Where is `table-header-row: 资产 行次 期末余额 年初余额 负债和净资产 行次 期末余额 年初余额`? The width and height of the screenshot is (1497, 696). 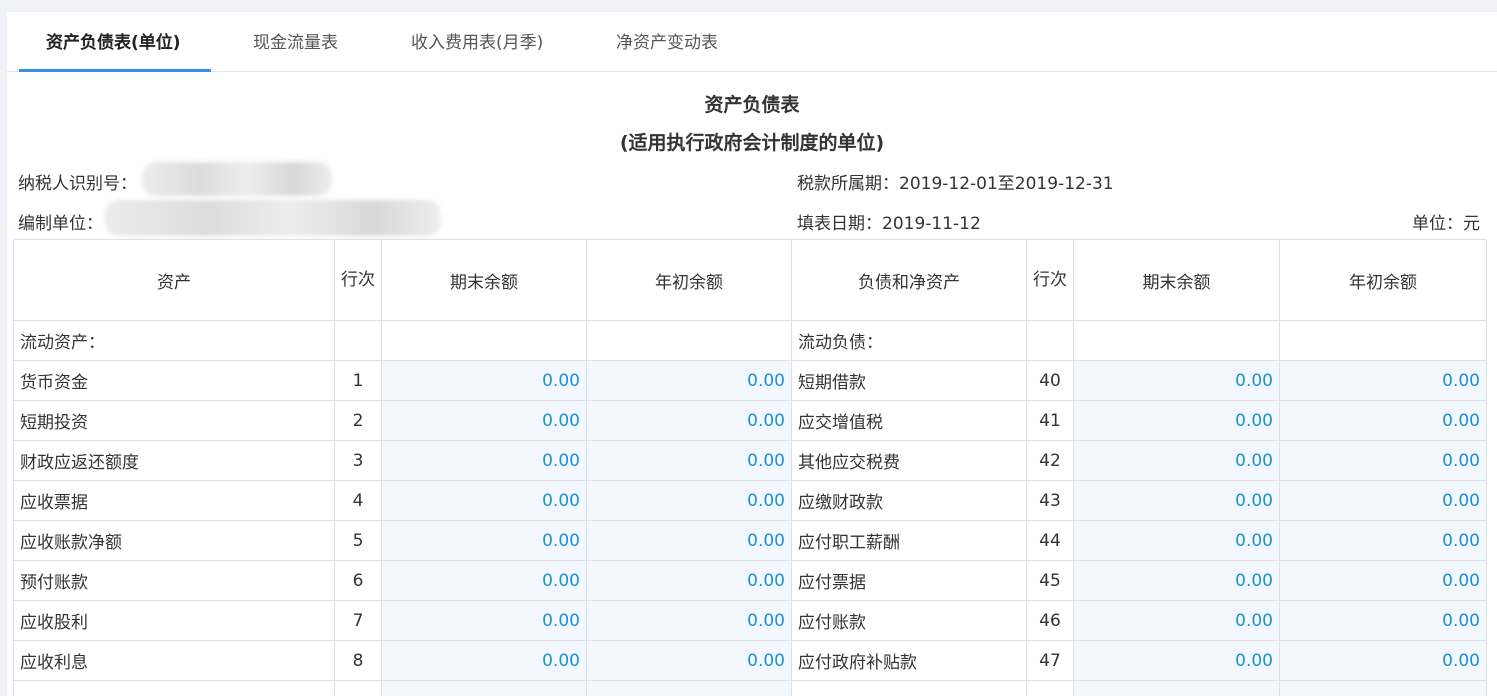 table-header-row: 资产 行次 期末余额 年初余额 负债和净资产 行次 期末余额 年初余额 is located at coordinates (750, 280).